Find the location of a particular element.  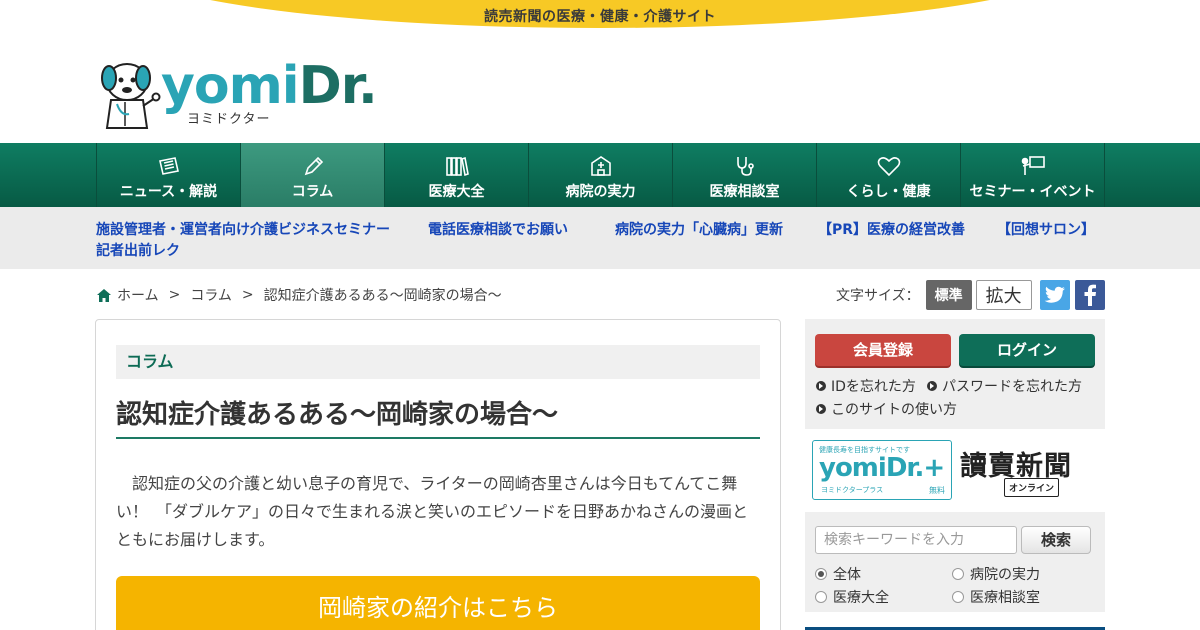

breadcrumb-current: 認知症介護あるある～岡崎家の場合～ is located at coordinates (382, 296).